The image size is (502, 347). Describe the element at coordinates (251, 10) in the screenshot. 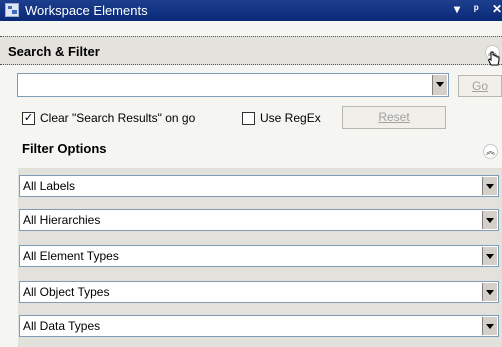

I see `window-titlebar: Workspace Elements ▾ ᵖ ✕` at that location.